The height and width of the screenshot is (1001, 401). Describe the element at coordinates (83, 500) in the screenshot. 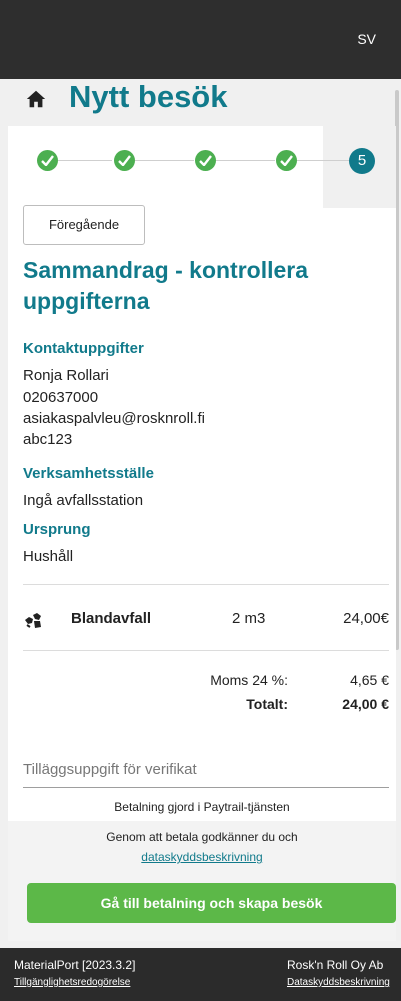

I see `site-value: Ingå avfallsstation` at that location.